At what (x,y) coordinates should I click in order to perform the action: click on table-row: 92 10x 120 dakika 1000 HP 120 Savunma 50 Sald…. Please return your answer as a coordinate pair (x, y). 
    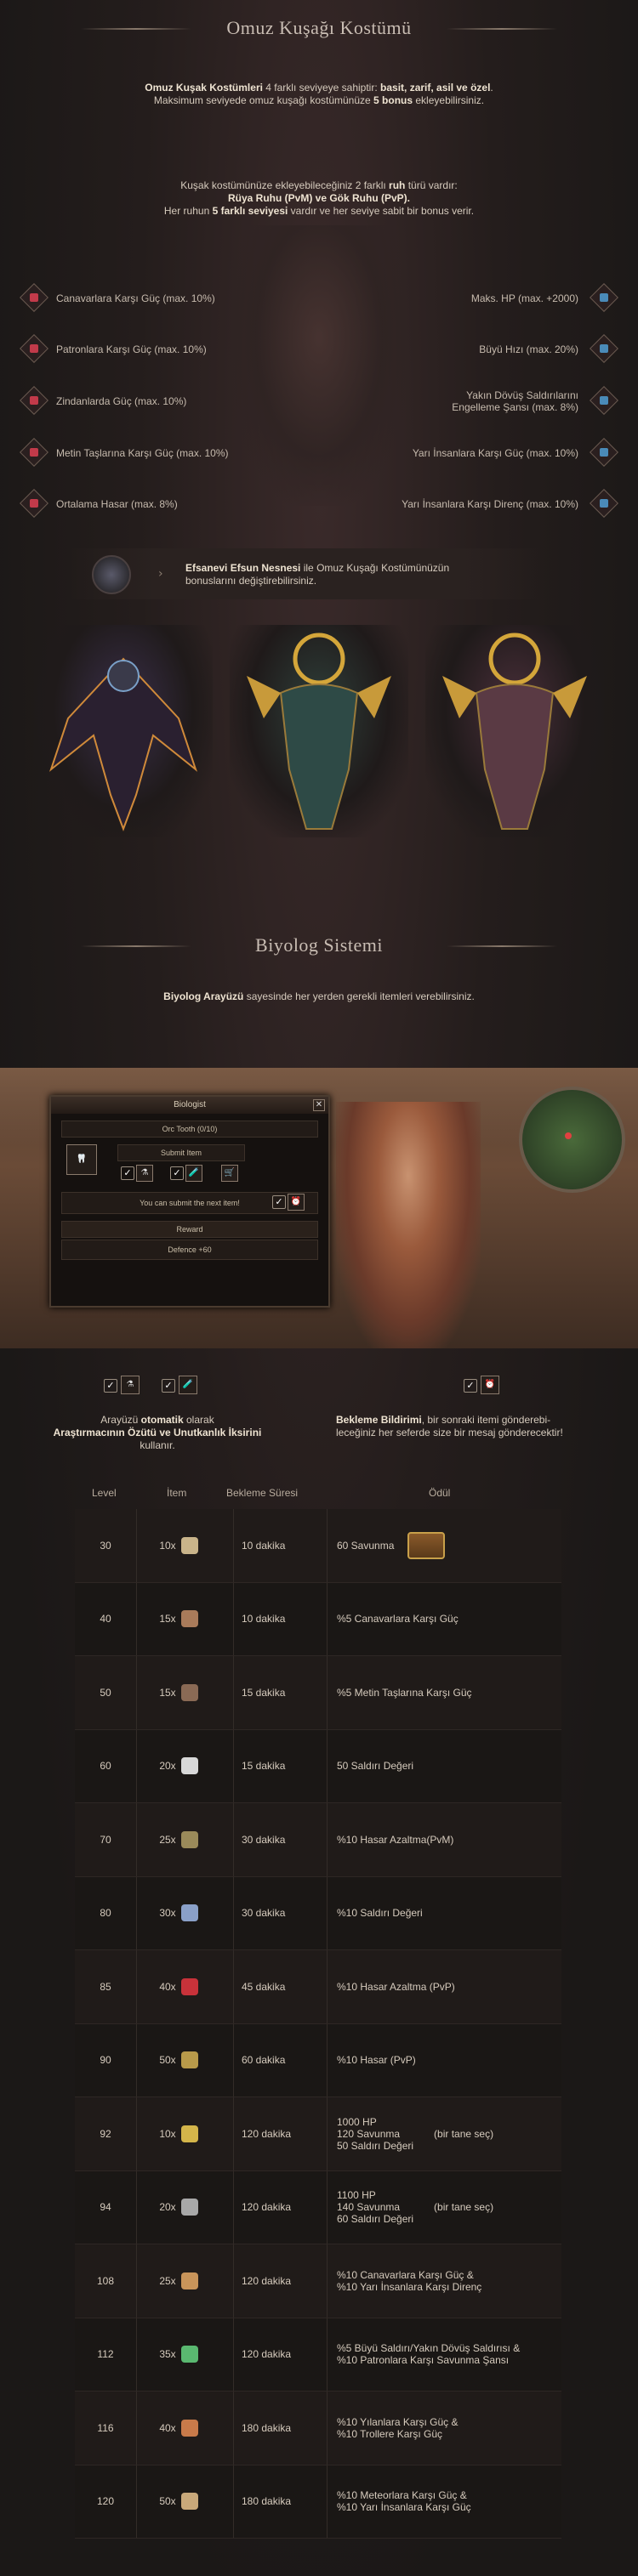
    Looking at the image, I should click on (318, 2134).